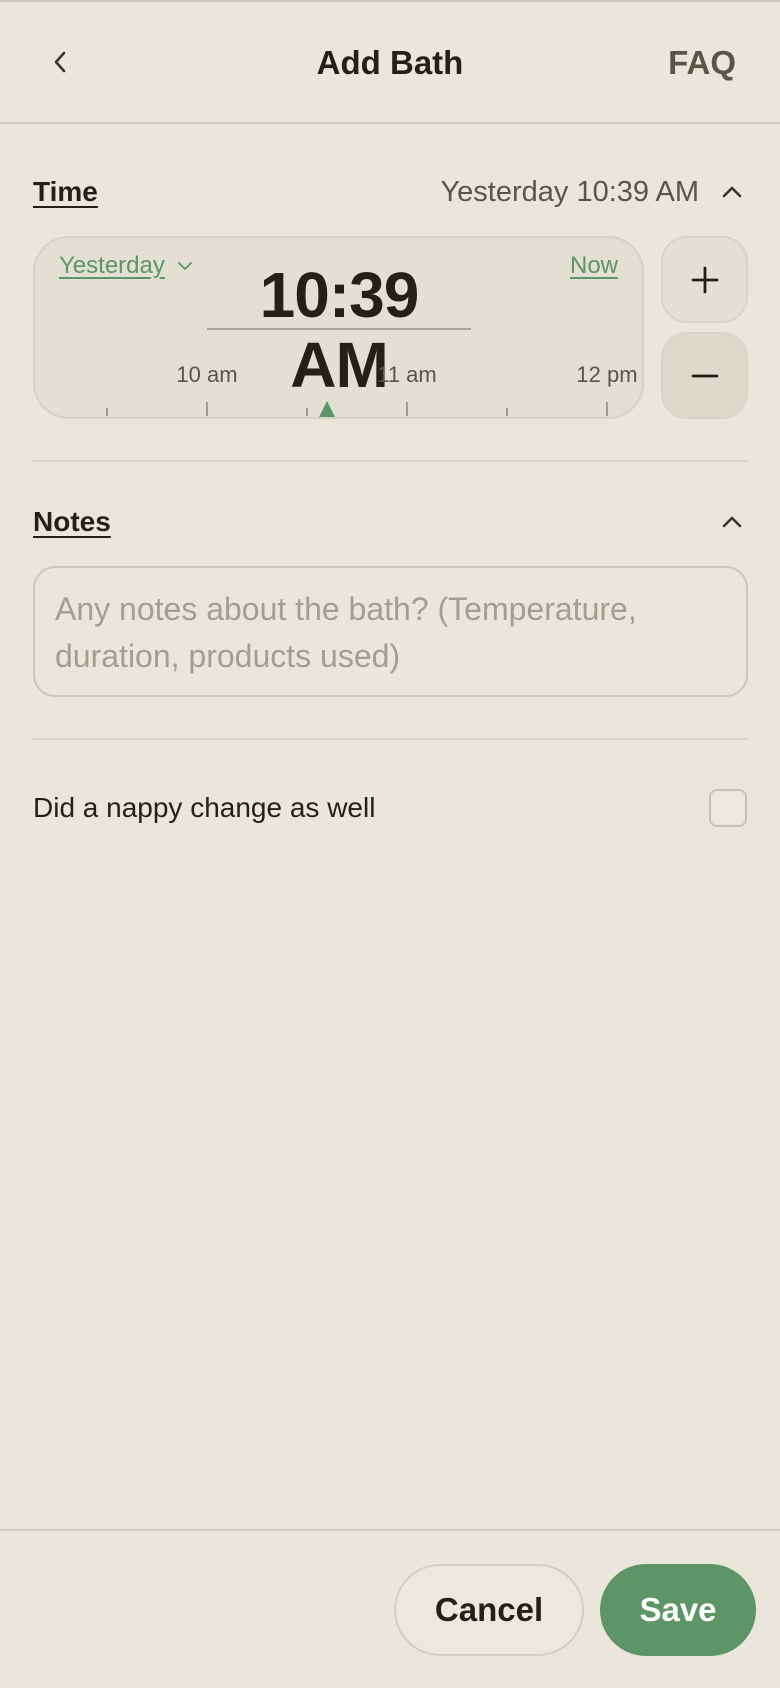 The image size is (780, 1688). Describe the element at coordinates (390, 1608) in the screenshot. I see `footer-bar: Cancel Save` at that location.